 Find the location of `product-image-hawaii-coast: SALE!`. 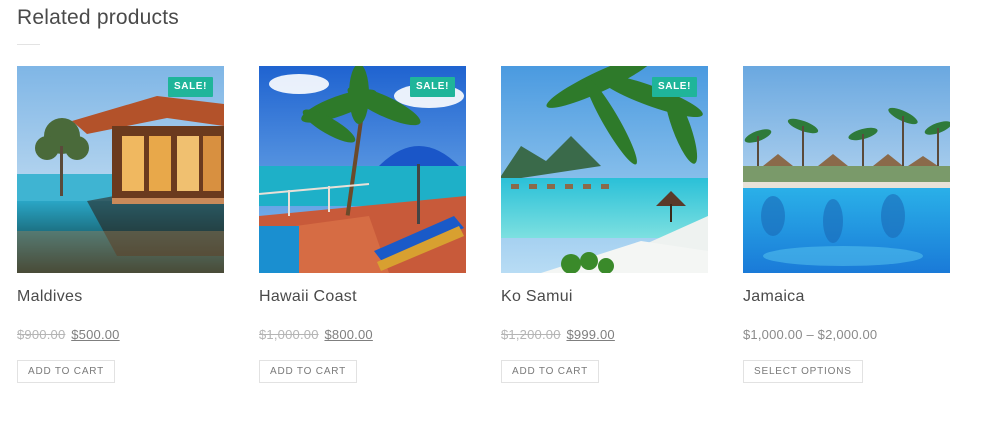

product-image-hawaii-coast: SALE! is located at coordinates (362, 169).